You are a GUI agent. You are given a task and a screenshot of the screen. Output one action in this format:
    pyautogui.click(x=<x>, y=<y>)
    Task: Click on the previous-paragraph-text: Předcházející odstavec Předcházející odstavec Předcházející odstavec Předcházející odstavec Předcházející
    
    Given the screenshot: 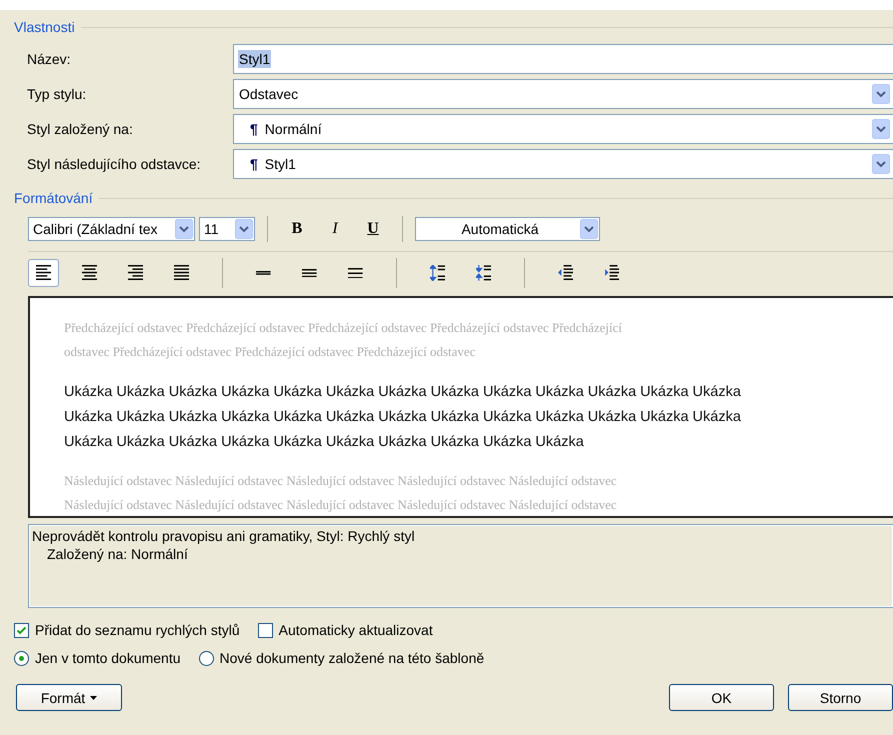 What is the action you would take?
    pyautogui.click(x=343, y=328)
    